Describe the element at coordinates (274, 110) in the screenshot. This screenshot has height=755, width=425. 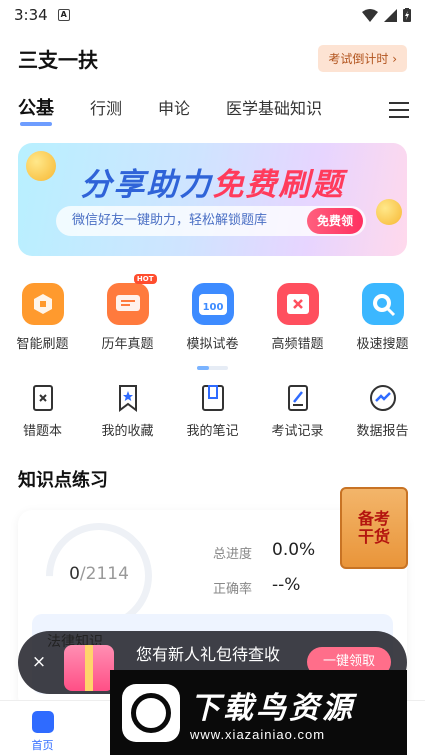
I see `tab-medical: 医学基础知识` at that location.